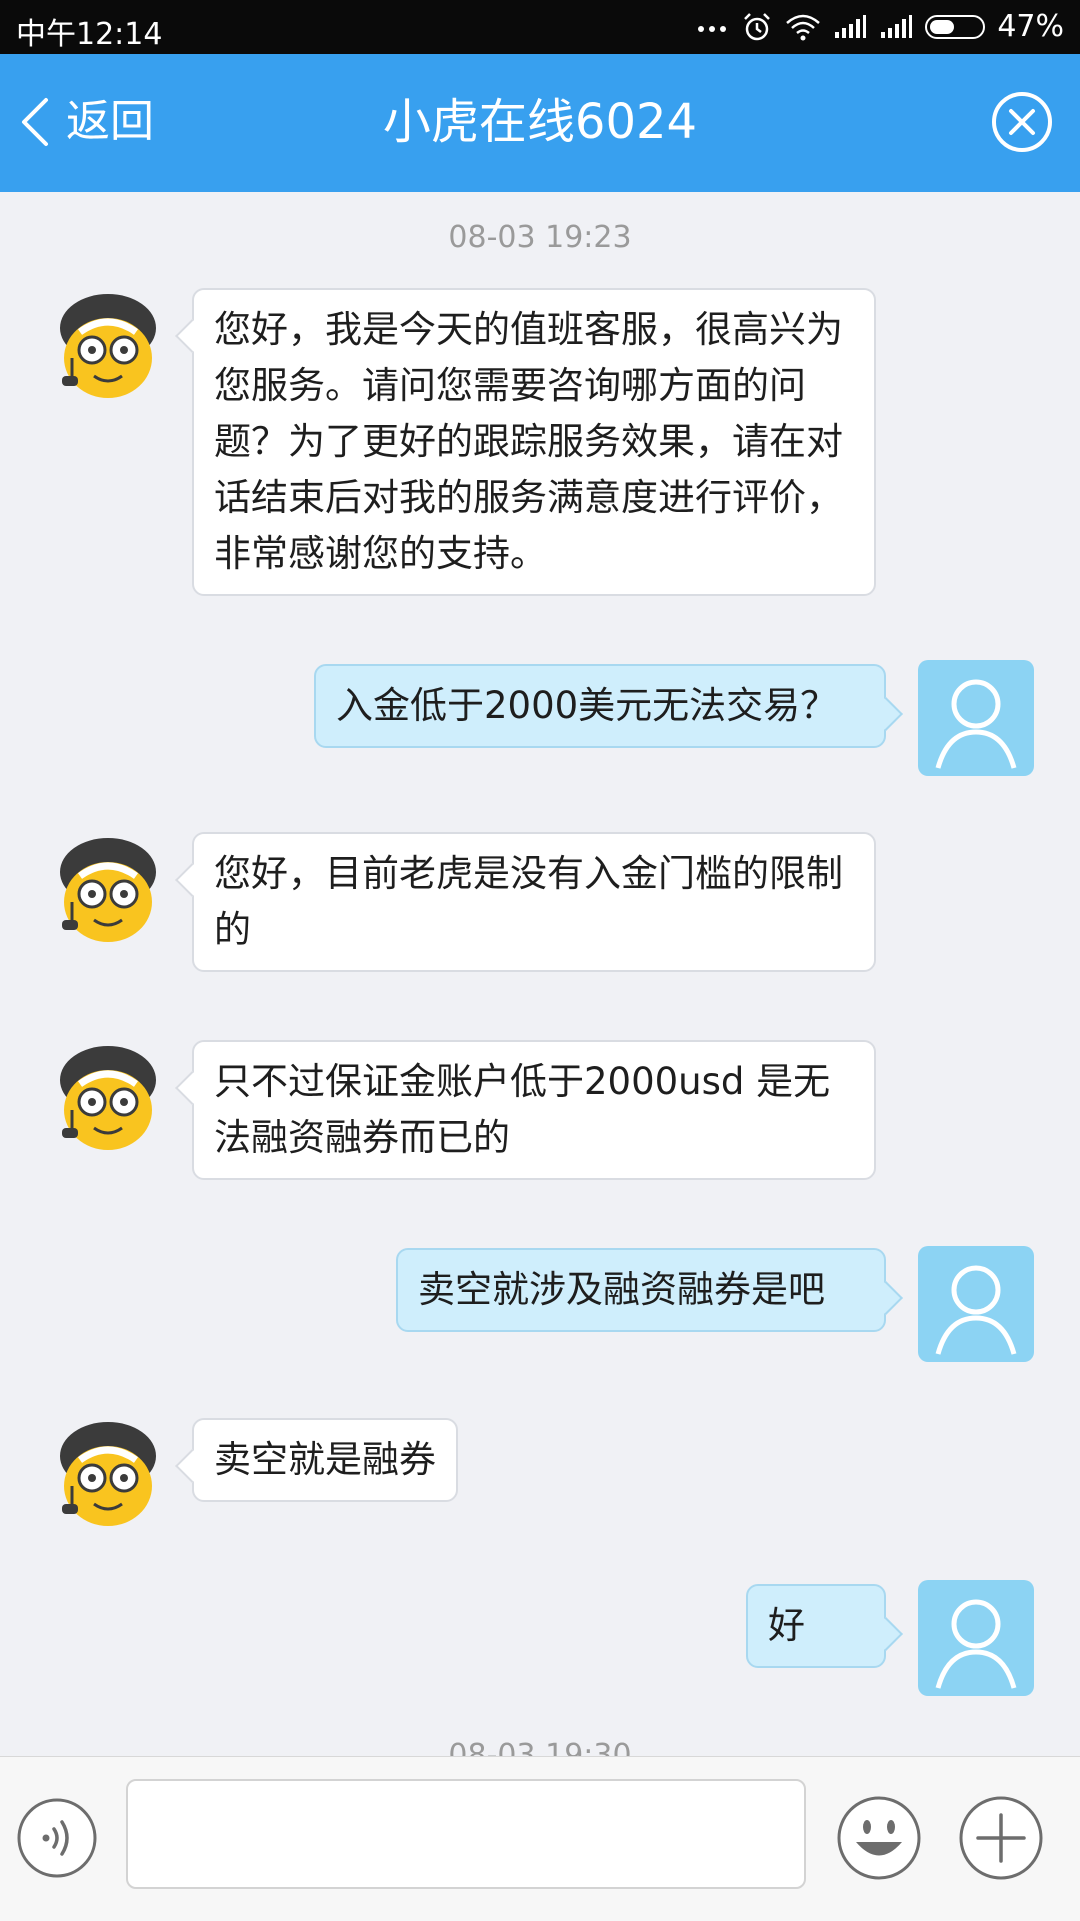 The width and height of the screenshot is (1080, 1921). What do you see at coordinates (816, 1626) in the screenshot?
I see `user-message-bubble: 好` at bounding box center [816, 1626].